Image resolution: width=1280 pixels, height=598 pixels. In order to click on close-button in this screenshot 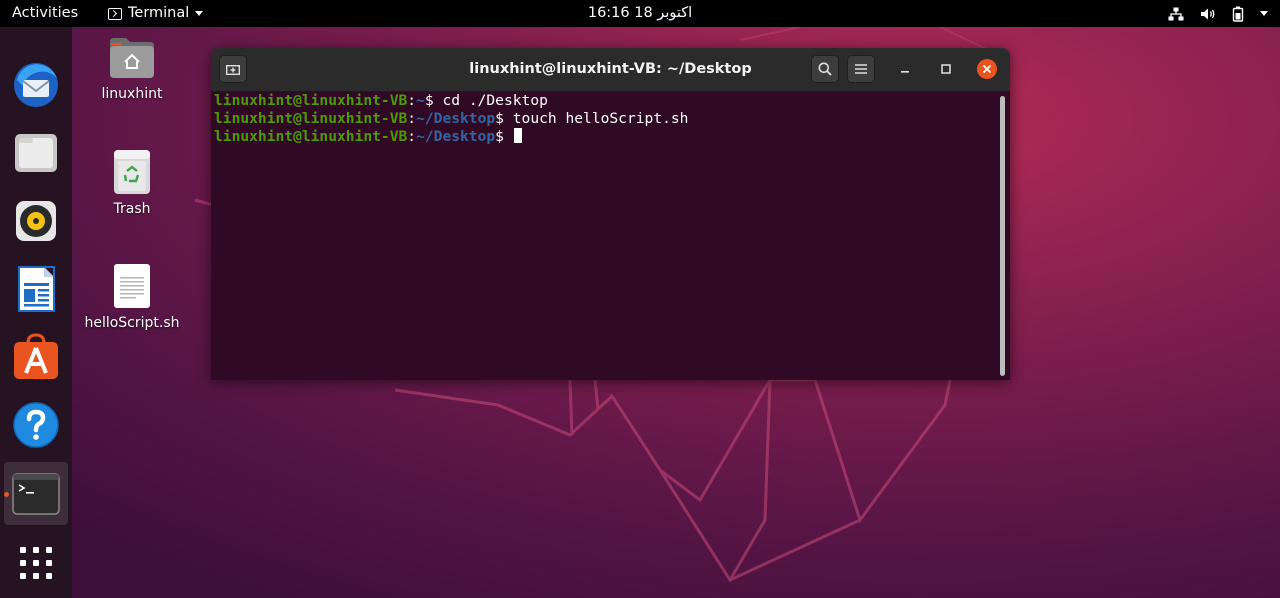, I will do `click(987, 69)`.